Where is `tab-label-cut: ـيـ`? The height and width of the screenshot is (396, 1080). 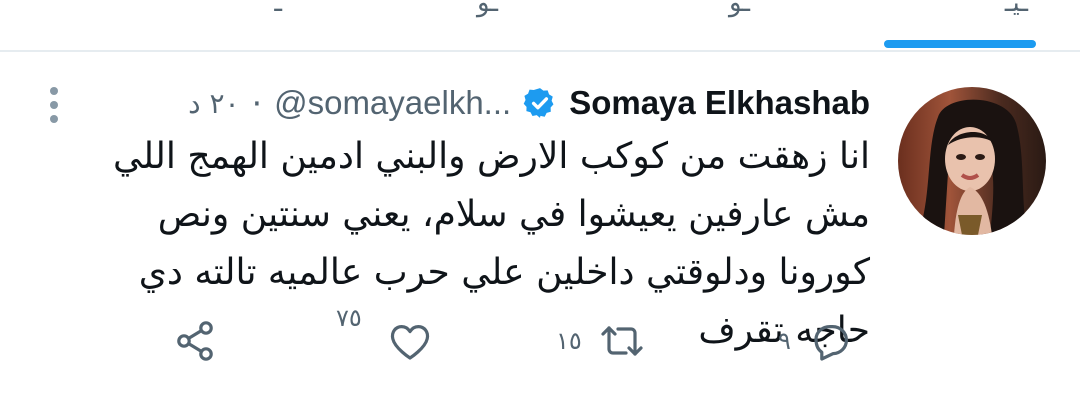 tab-label-cut: ـيـ is located at coordinates (1016, 9).